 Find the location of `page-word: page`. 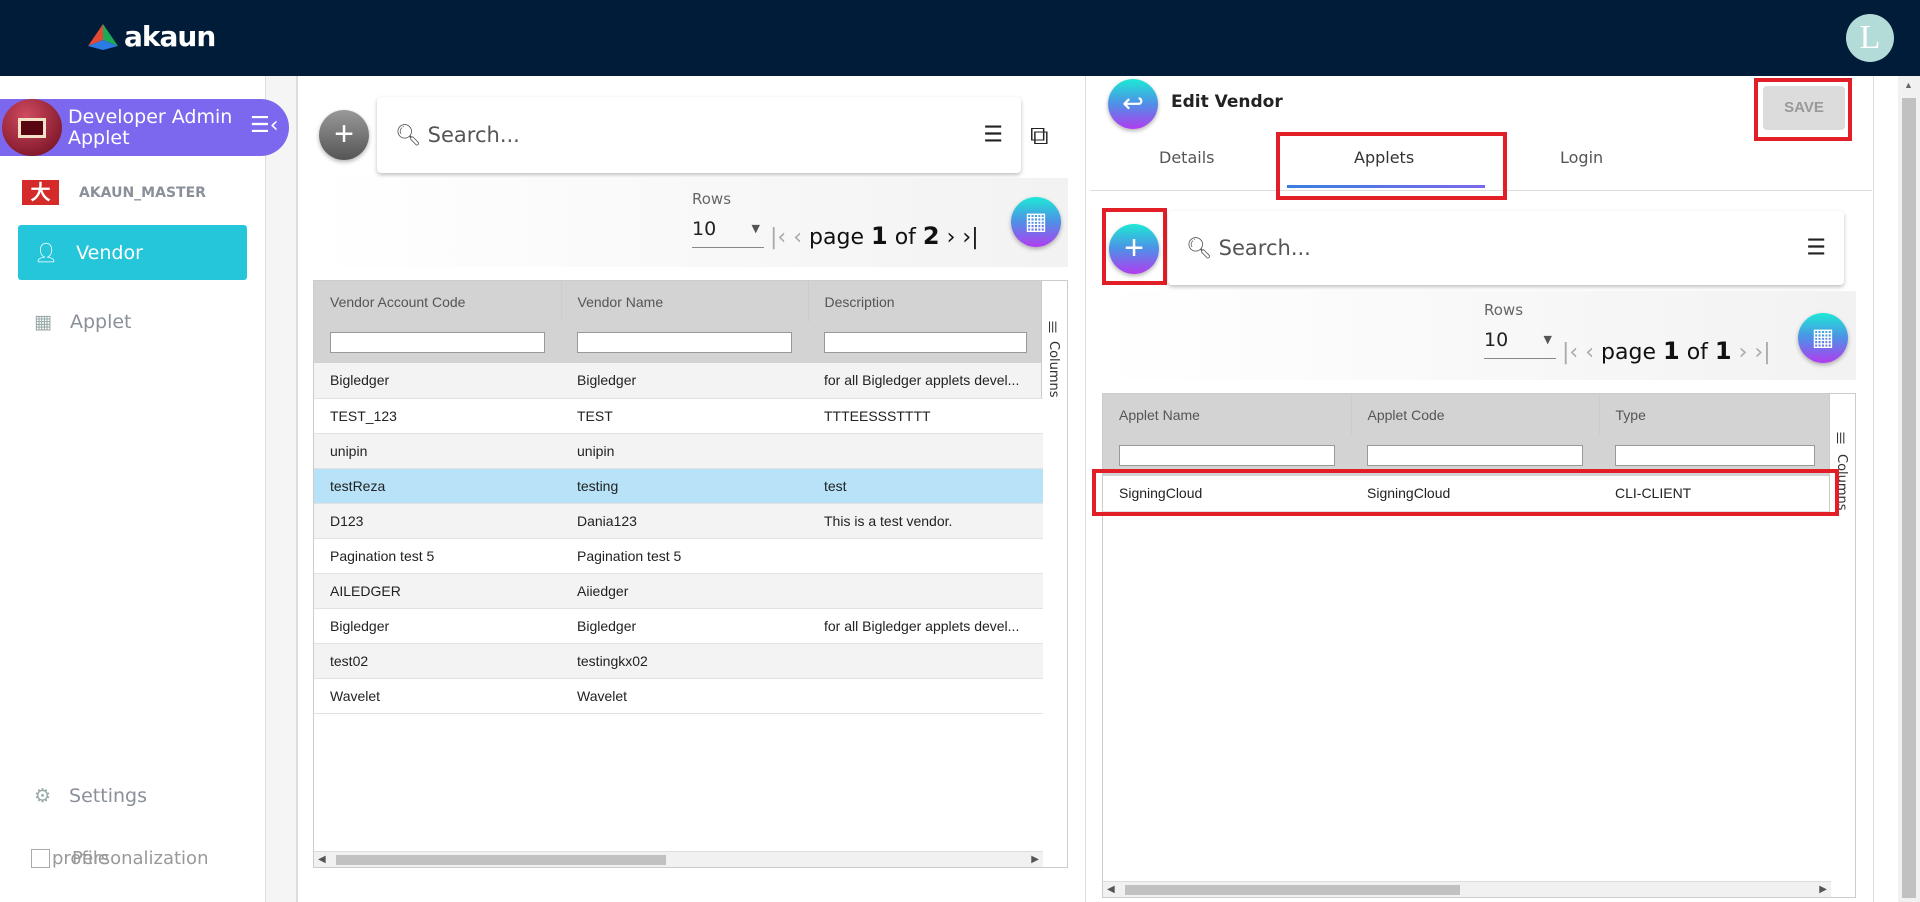

page-word: page is located at coordinates (1628, 352).